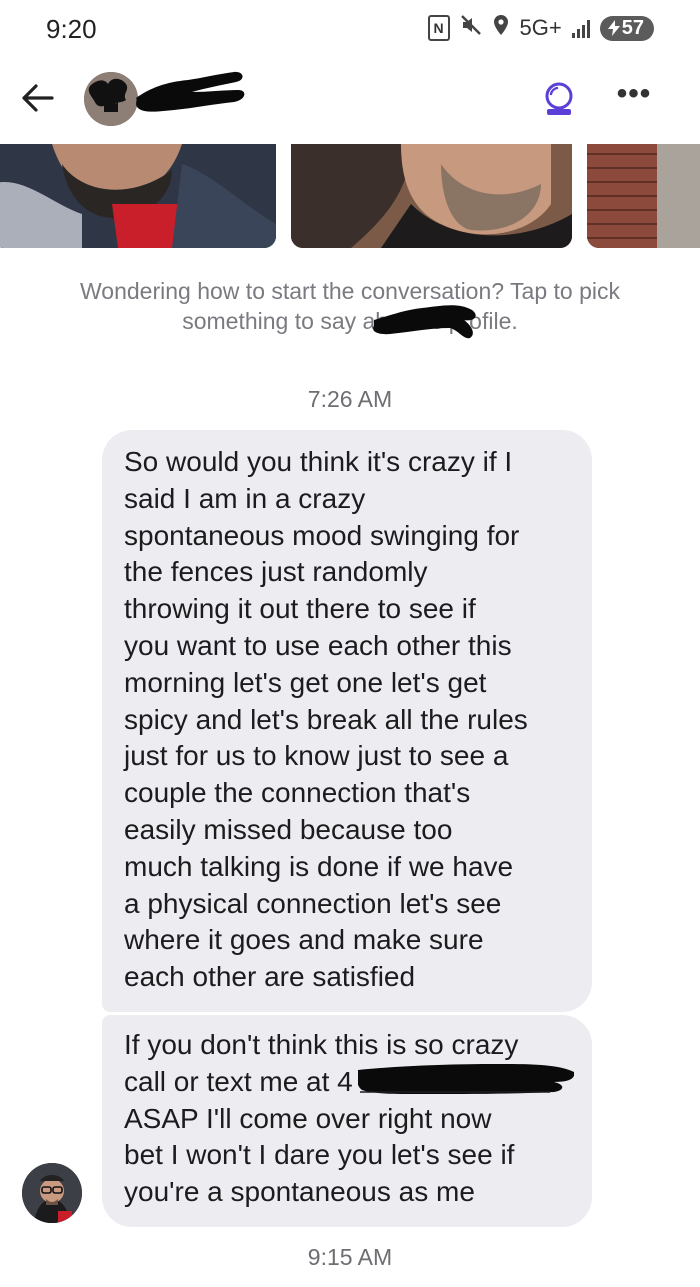  Describe the element at coordinates (466, 1079) in the screenshot. I see `redacted-phone-number` at that location.